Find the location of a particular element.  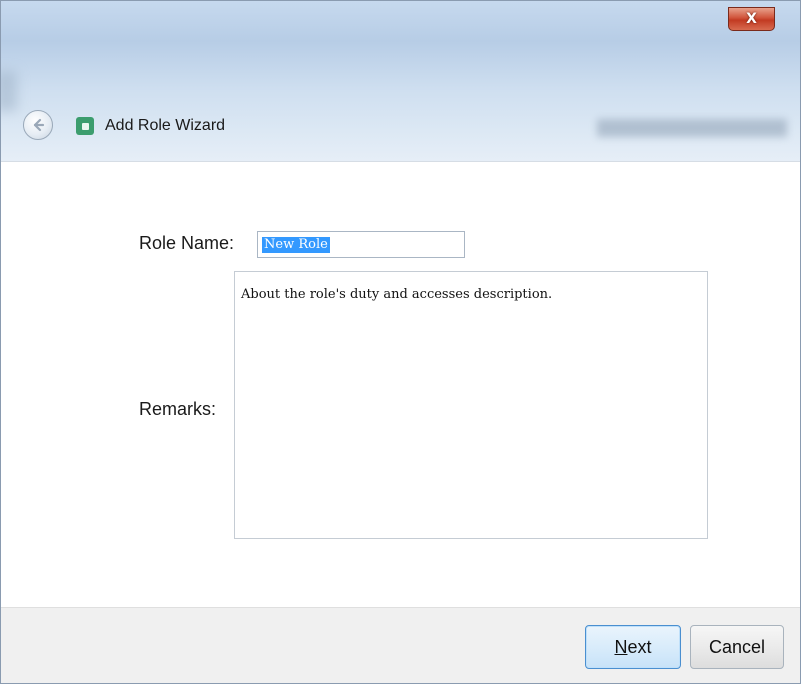

role-name-label: Role Name: is located at coordinates (187, 243).